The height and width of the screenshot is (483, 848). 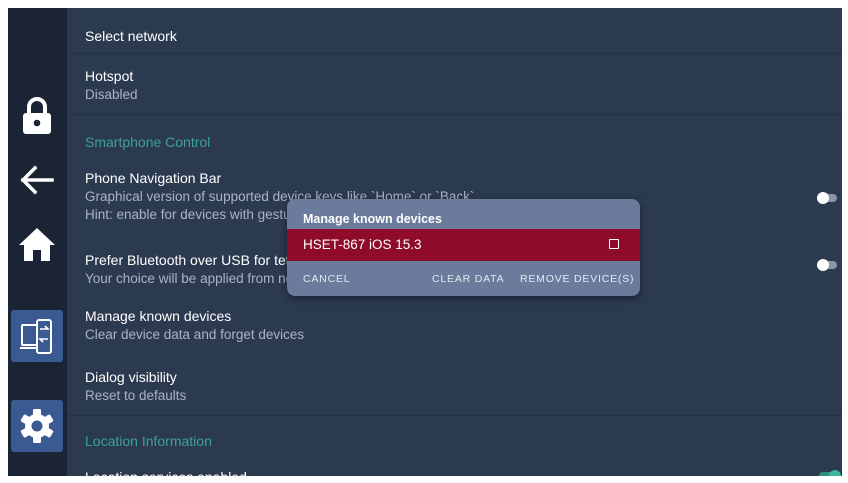 I want to click on manage-devices-subtitle: Clear device data and forget devices, so click(x=195, y=334).